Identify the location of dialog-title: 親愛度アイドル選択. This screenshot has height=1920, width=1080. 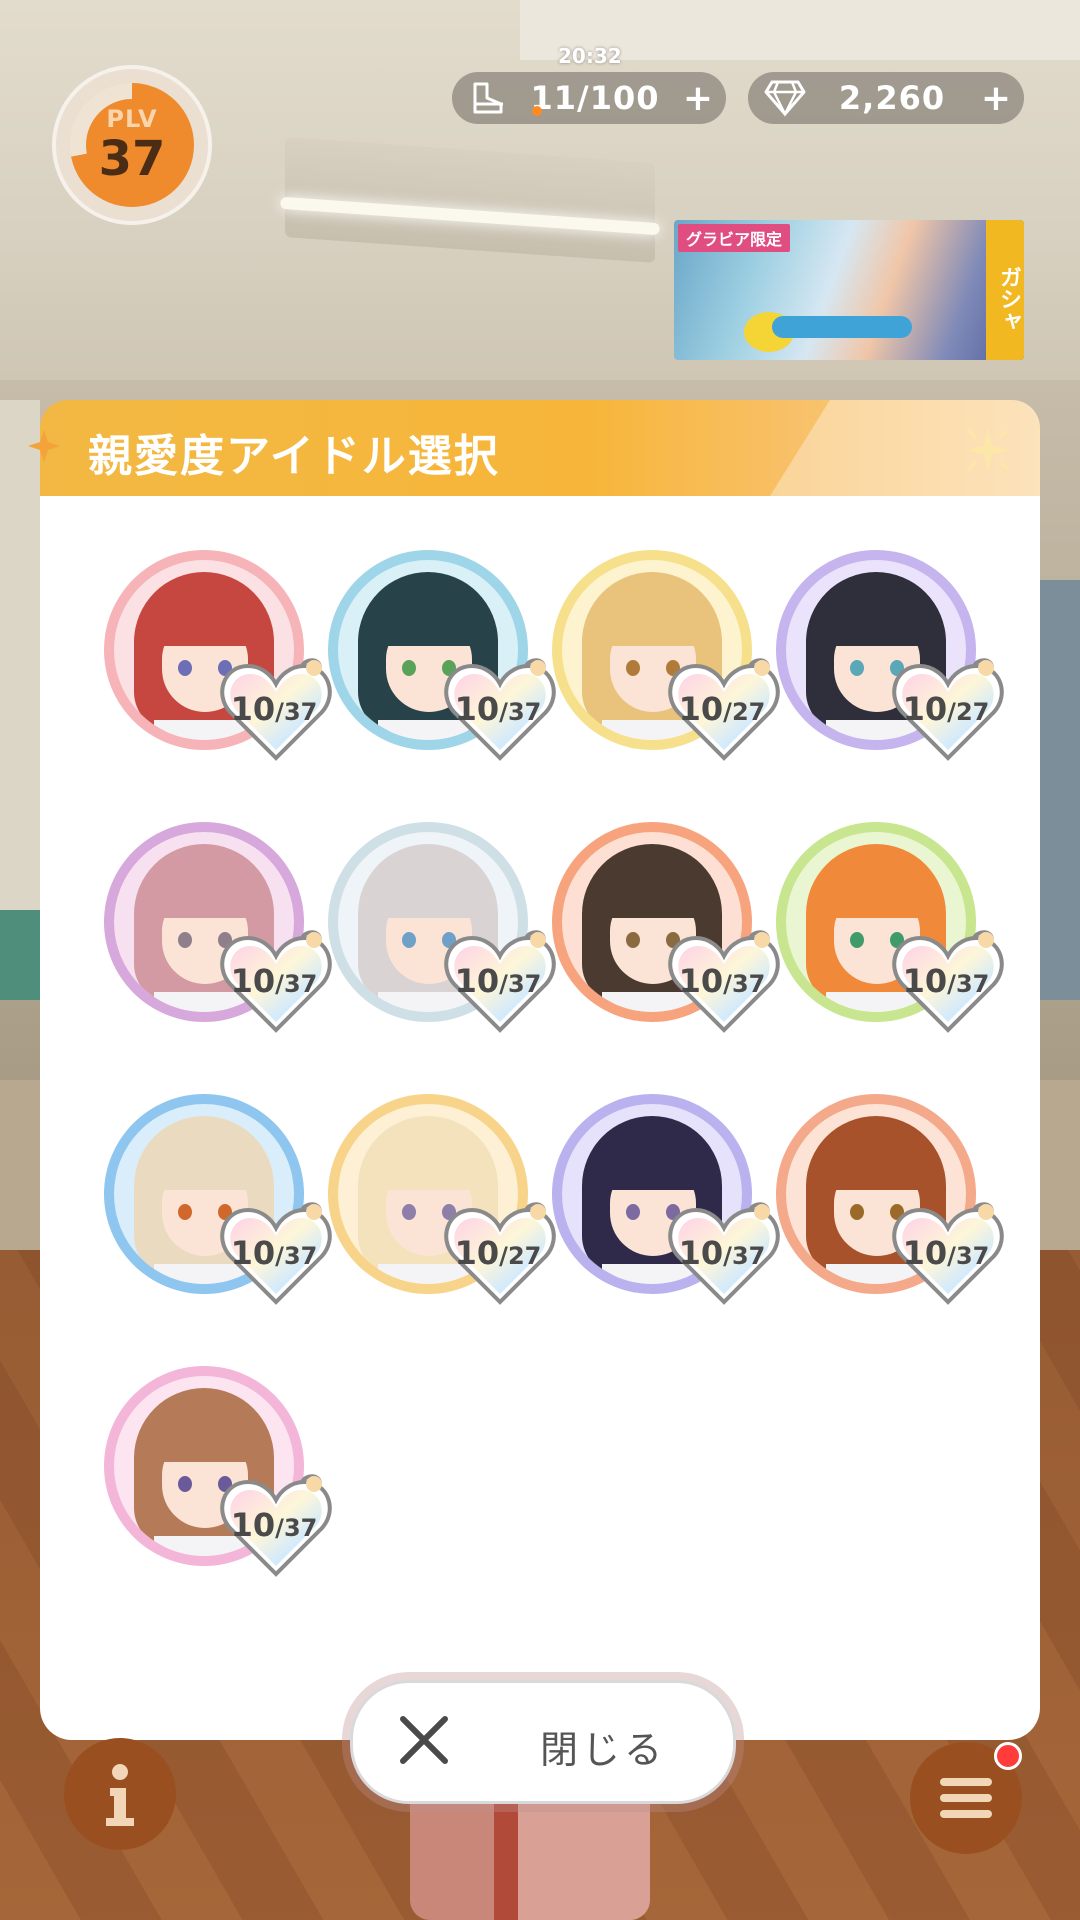
(294, 456).